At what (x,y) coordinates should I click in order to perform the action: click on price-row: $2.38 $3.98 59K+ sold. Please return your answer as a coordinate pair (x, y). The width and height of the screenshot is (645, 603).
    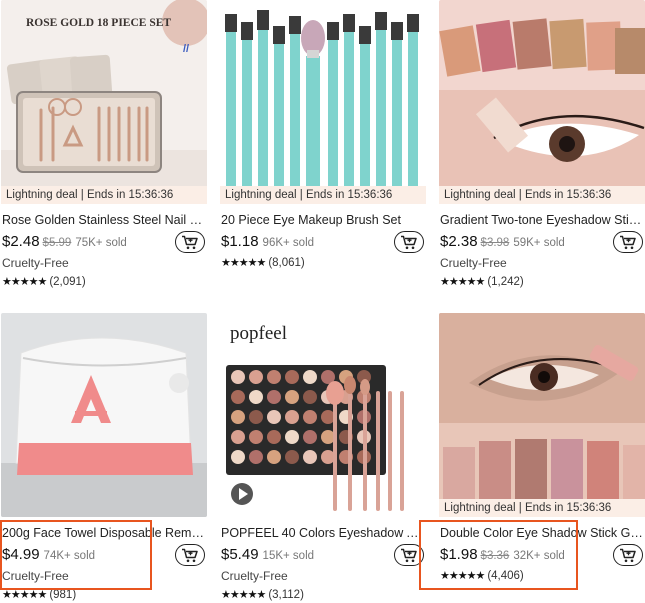
    Looking at the image, I should click on (502, 243).